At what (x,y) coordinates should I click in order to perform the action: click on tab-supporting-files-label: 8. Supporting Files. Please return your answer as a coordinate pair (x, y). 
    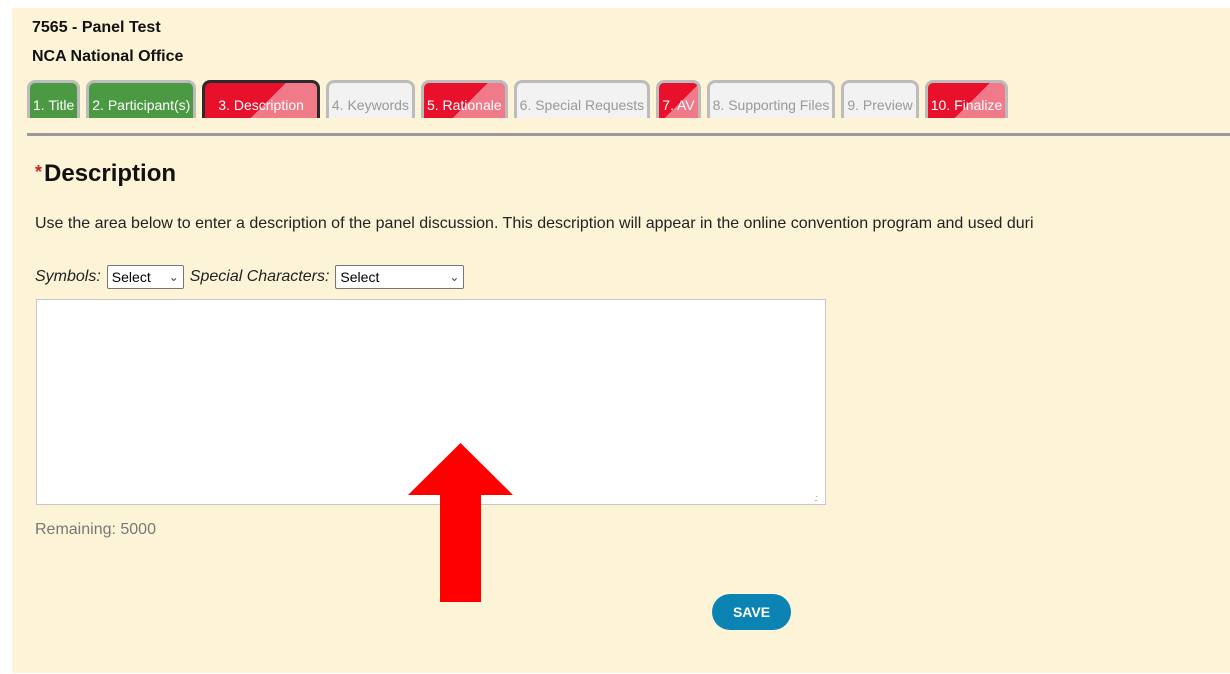
    Looking at the image, I should click on (771, 105).